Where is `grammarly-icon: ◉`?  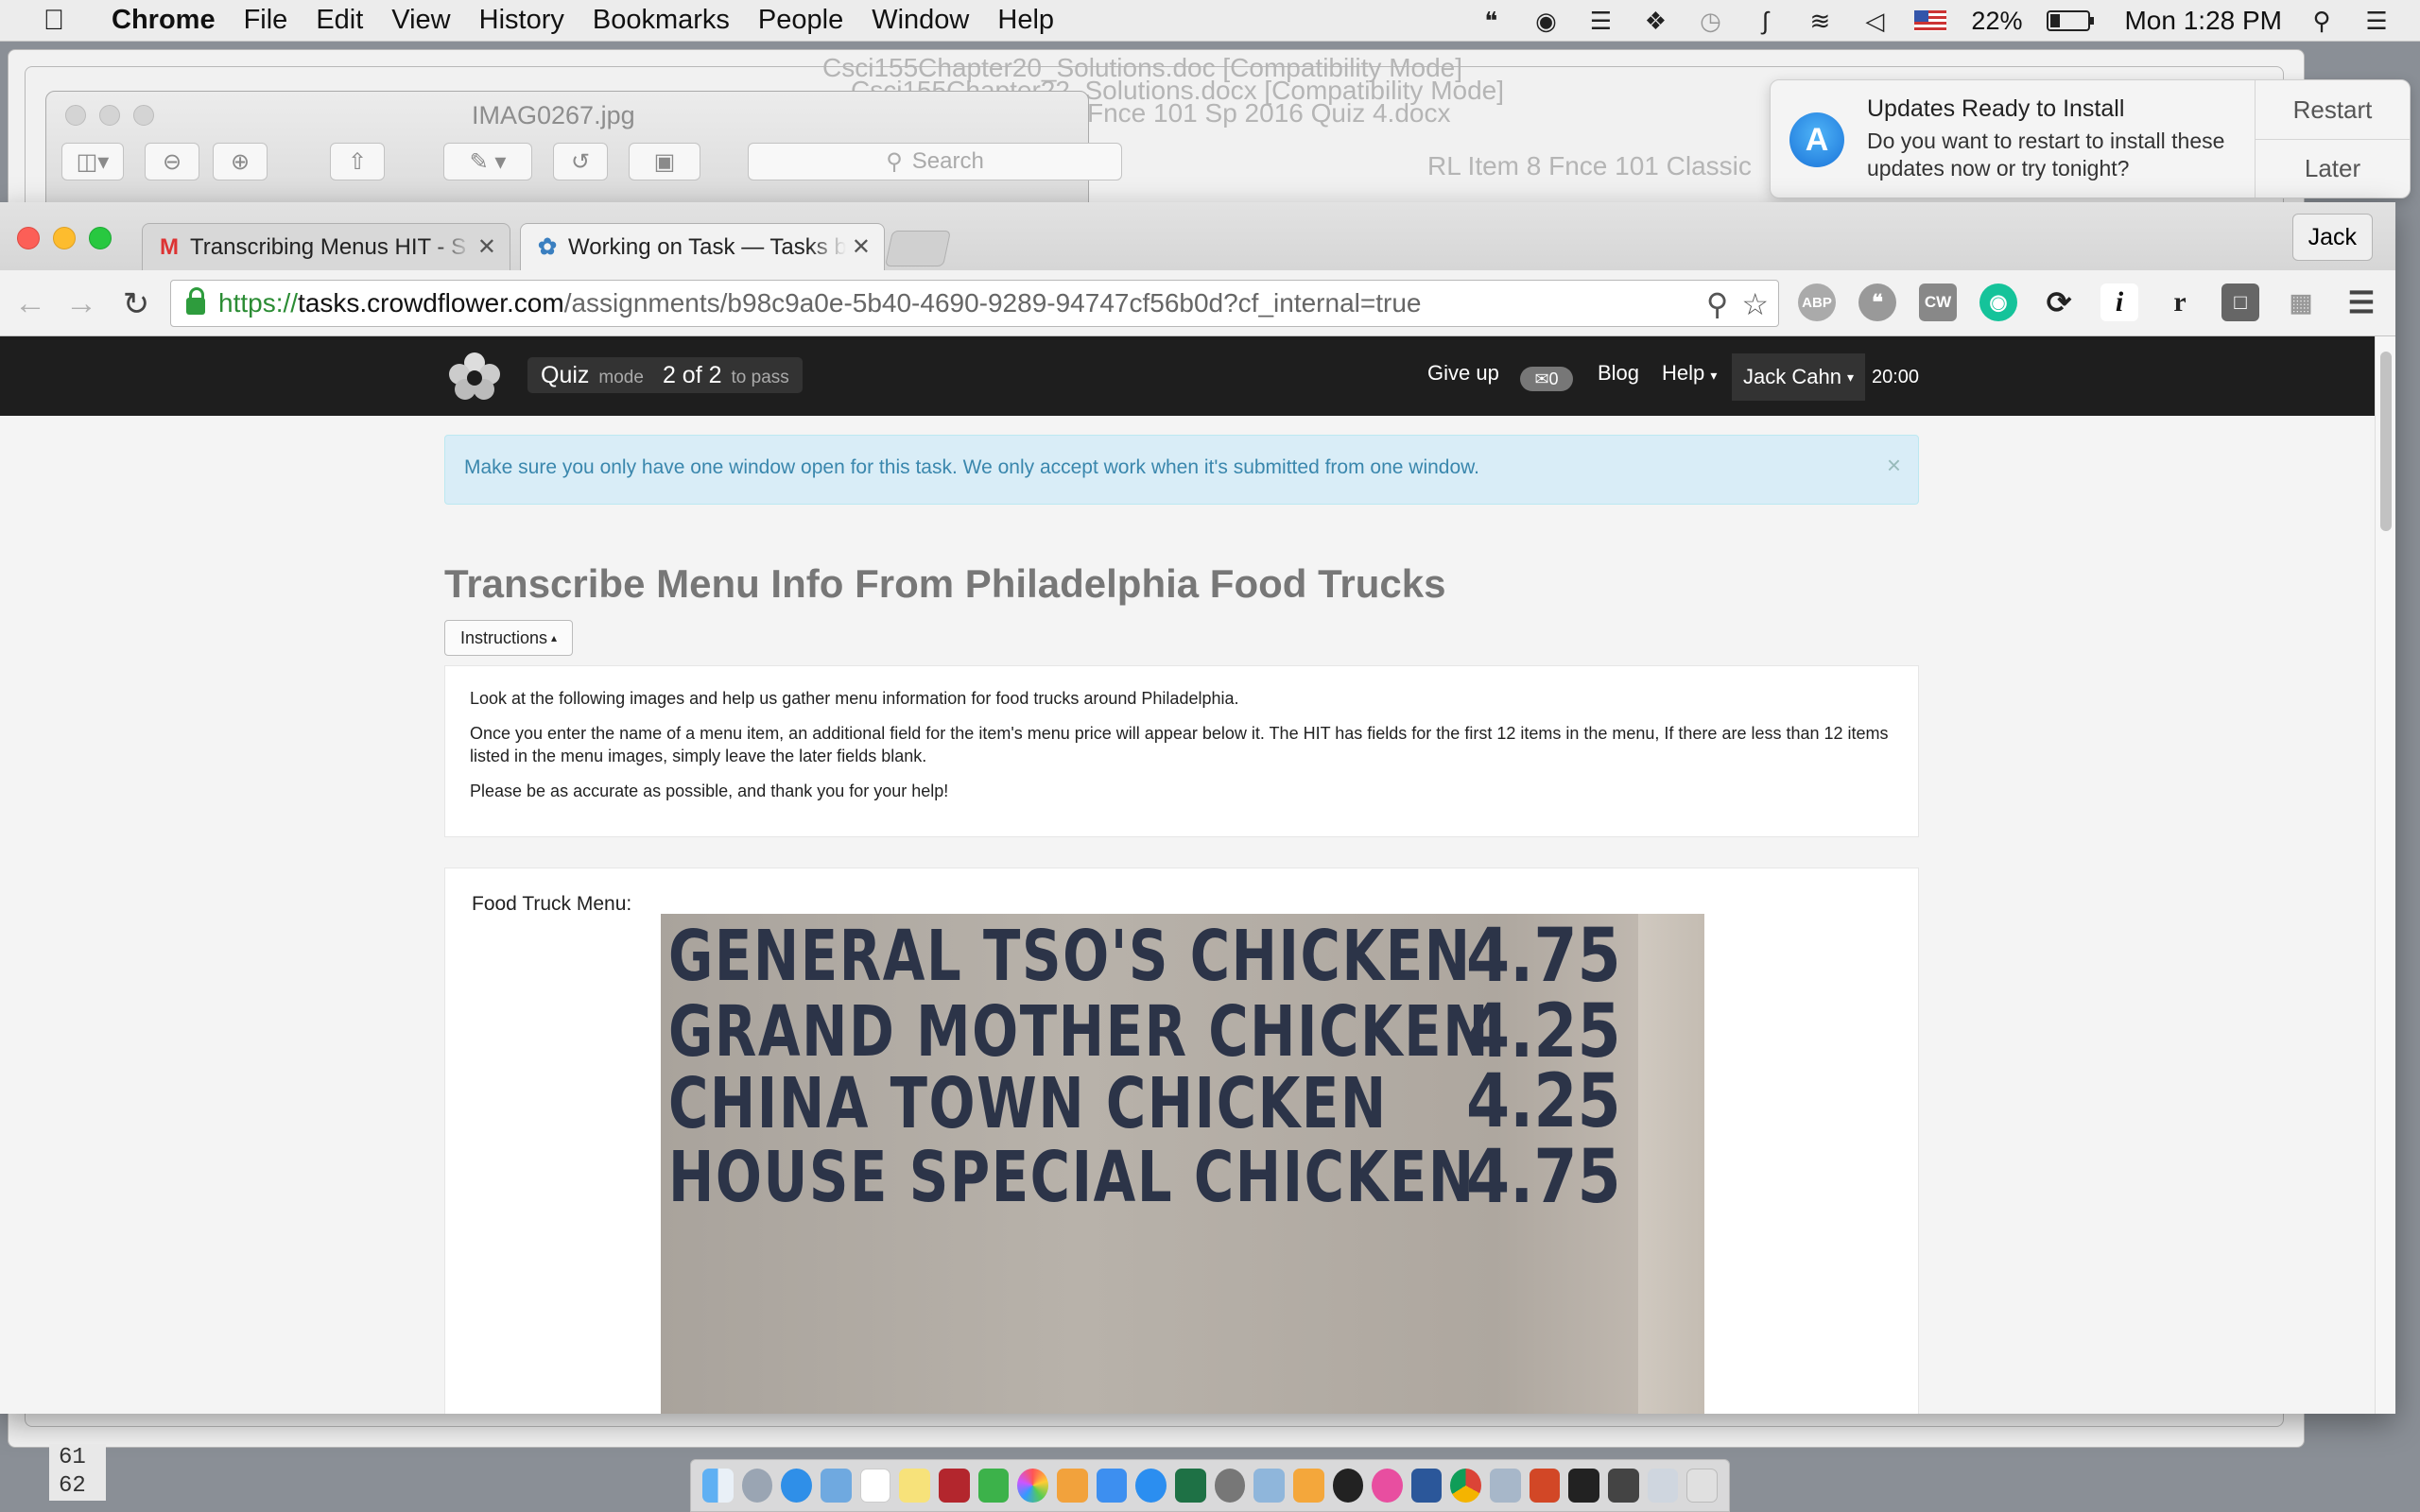 grammarly-icon: ◉ is located at coordinates (1545, 21).